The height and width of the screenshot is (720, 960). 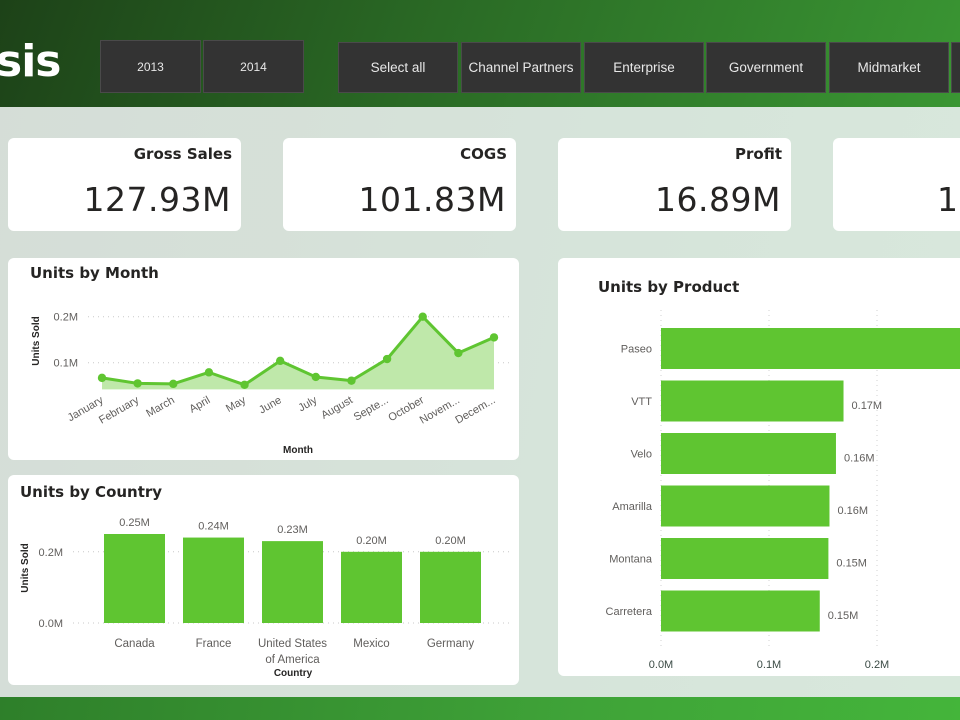 I want to click on y-tick-label: Velo, so click(x=641, y=455).